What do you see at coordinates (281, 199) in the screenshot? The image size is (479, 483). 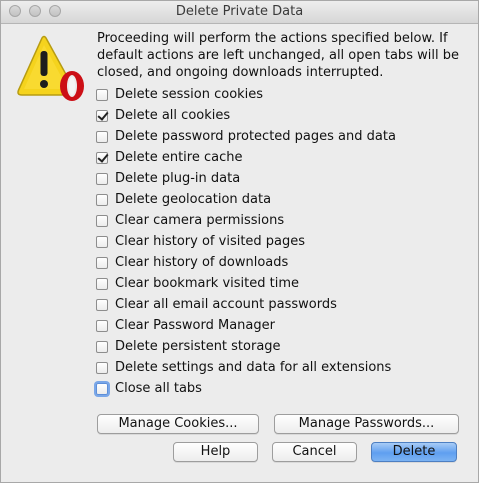 I see `option-delete-geolocation-data: Delete geolocation data` at bounding box center [281, 199].